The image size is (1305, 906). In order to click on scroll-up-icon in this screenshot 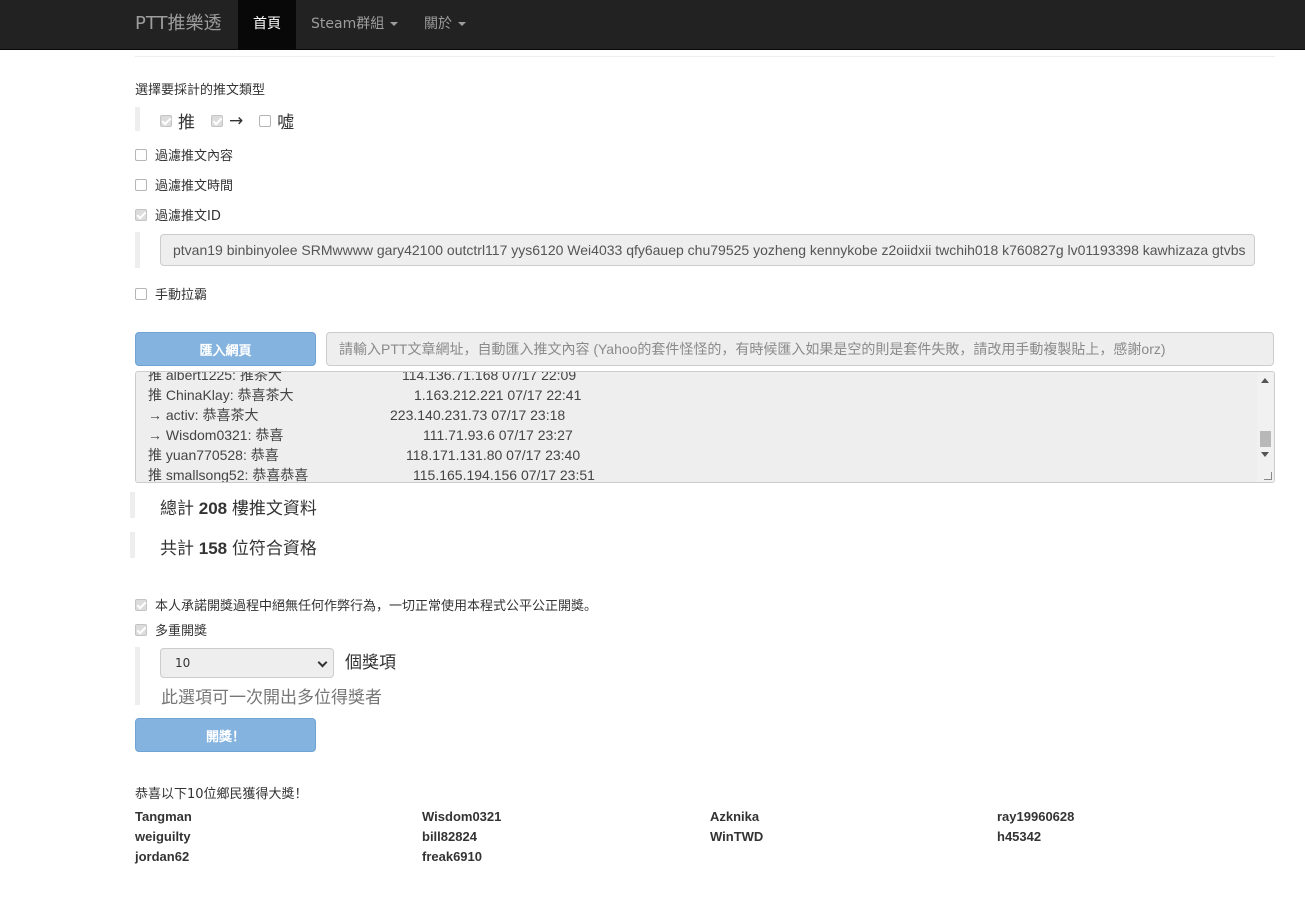, I will do `click(1265, 380)`.